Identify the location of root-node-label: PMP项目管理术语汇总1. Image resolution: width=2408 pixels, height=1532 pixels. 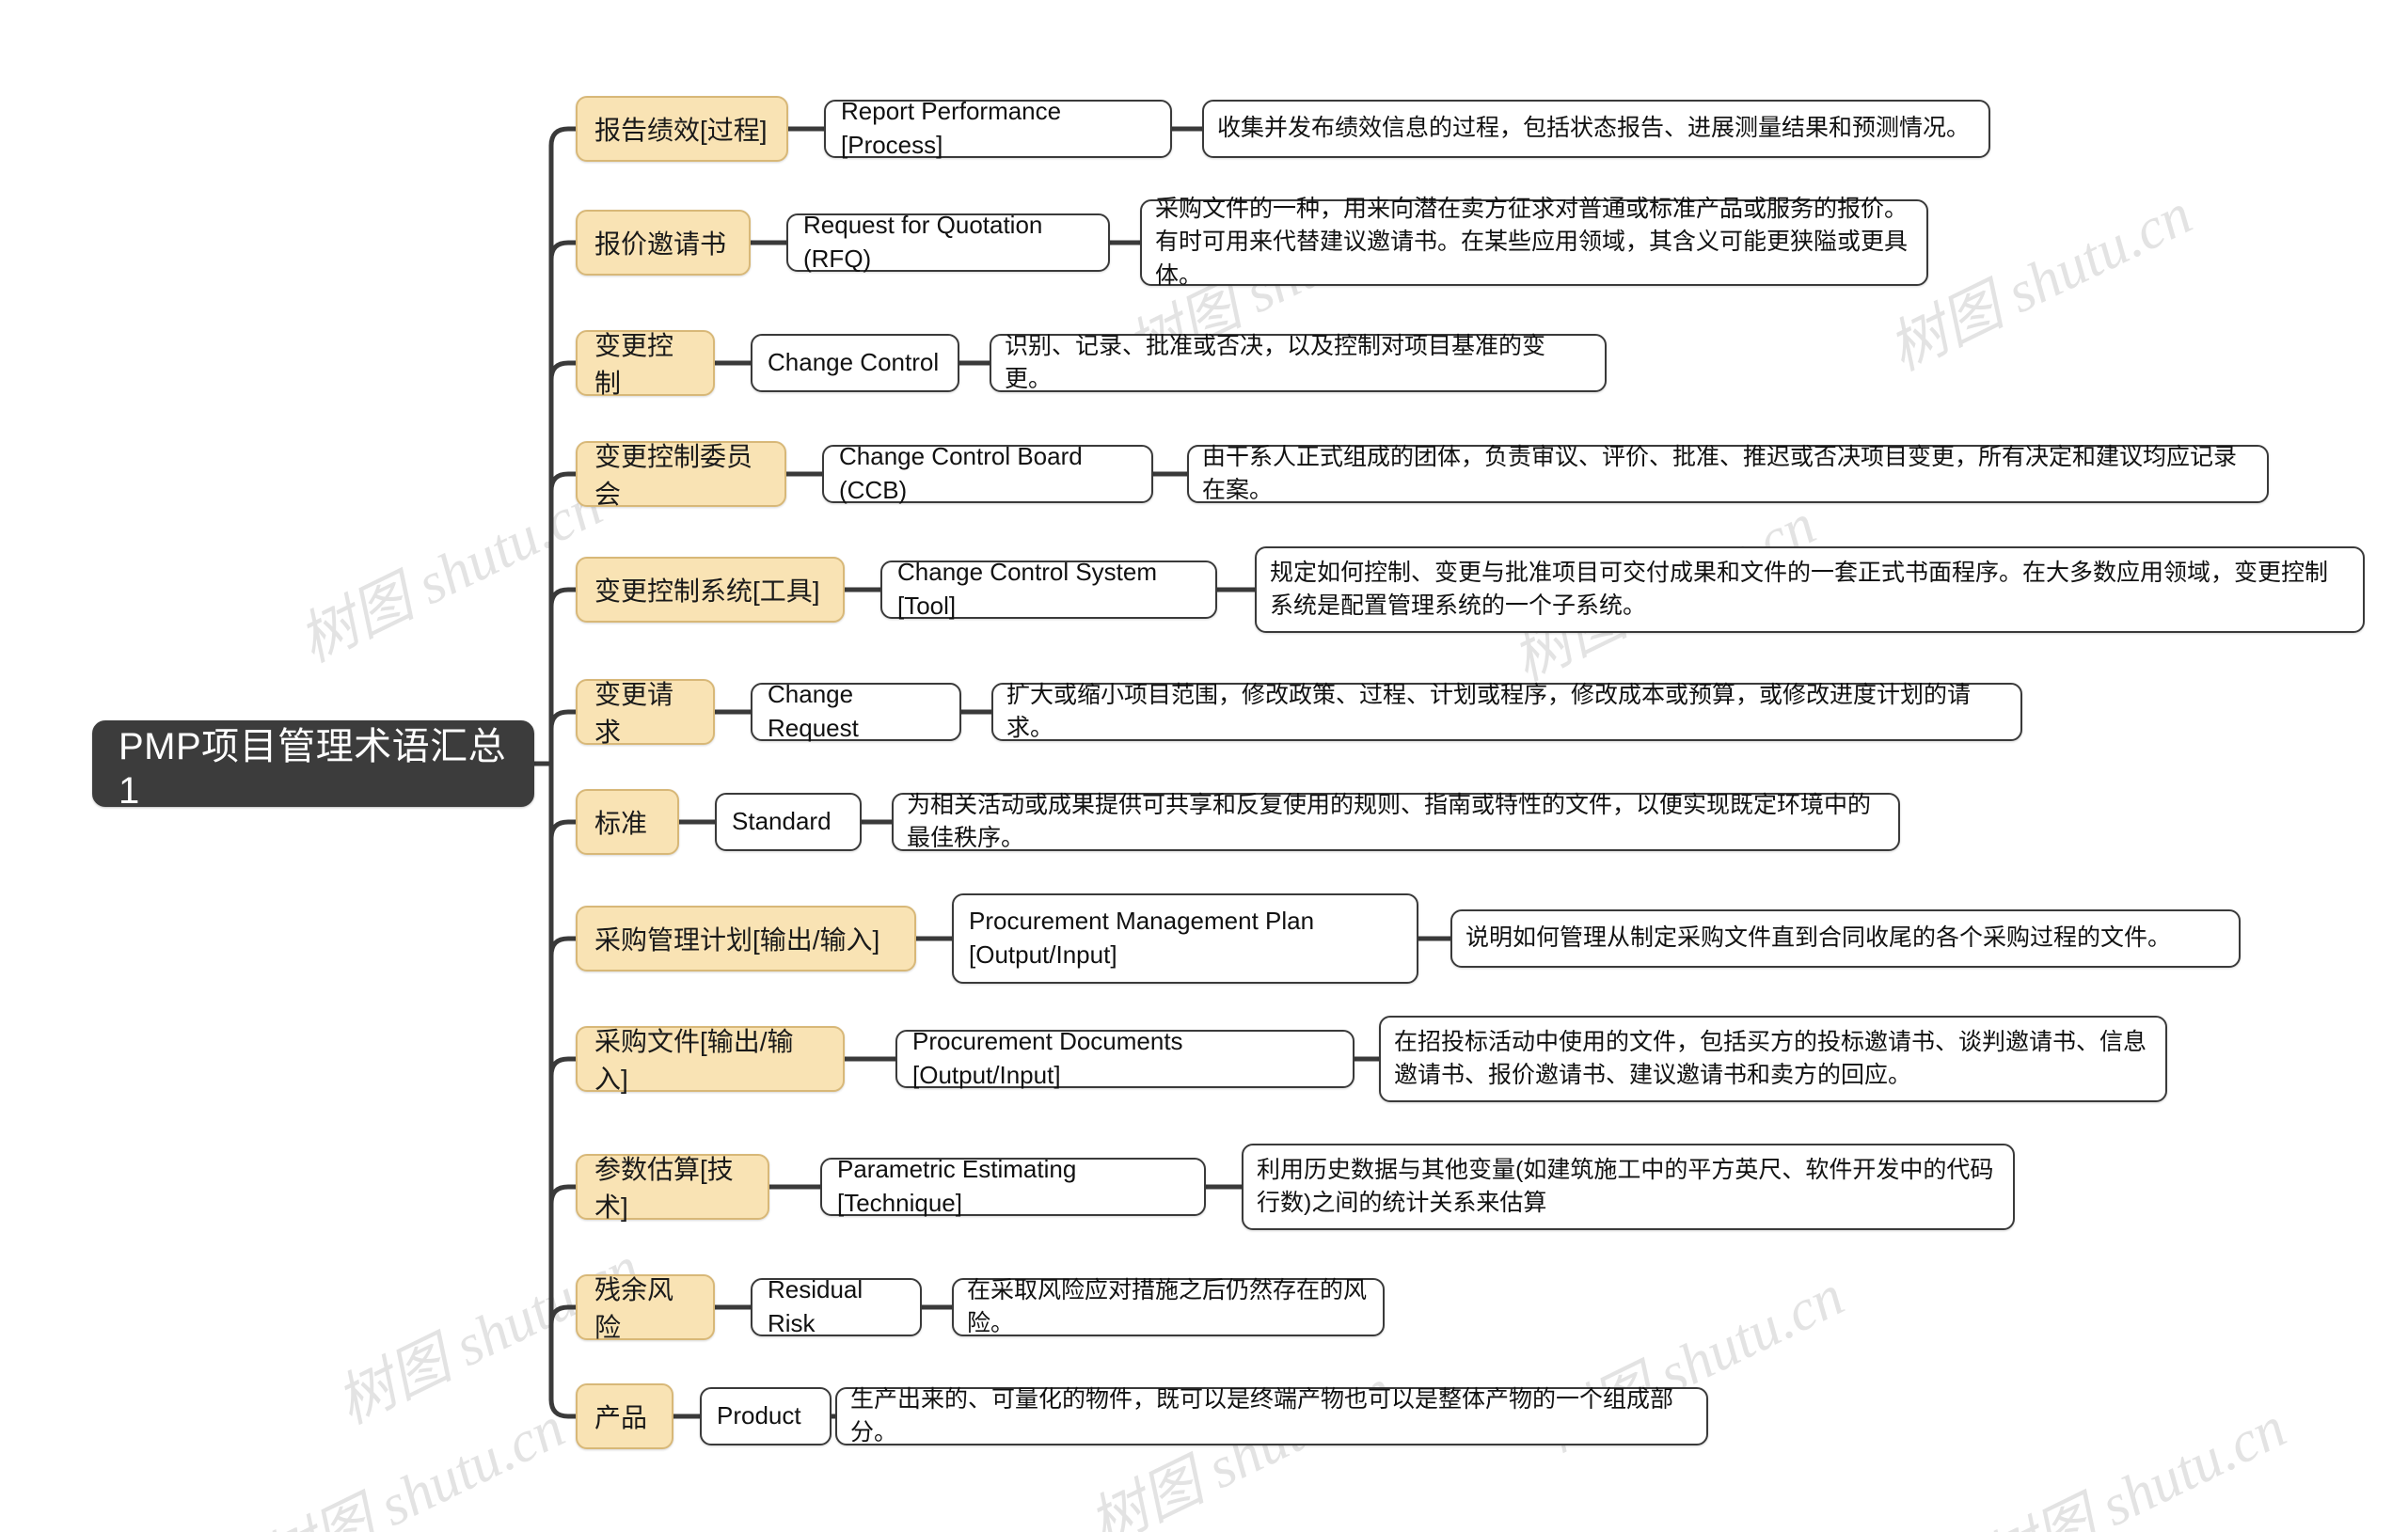
(313, 768).